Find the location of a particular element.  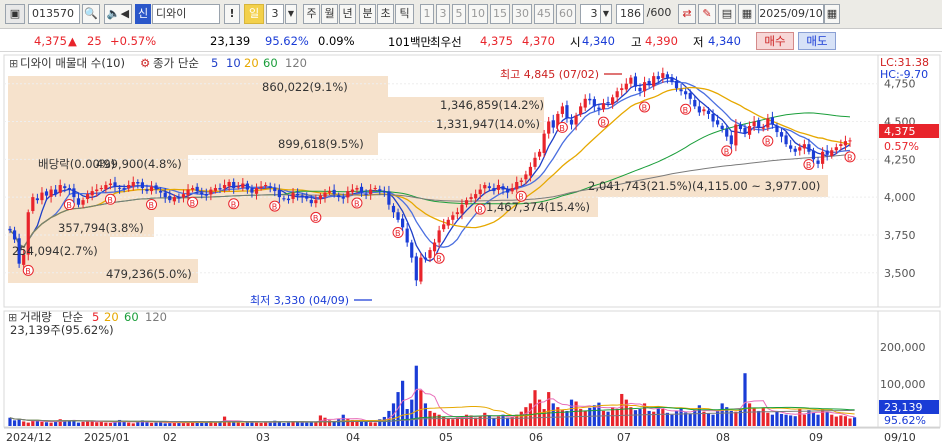

high-price: 4,390 is located at coordinates (661, 41).